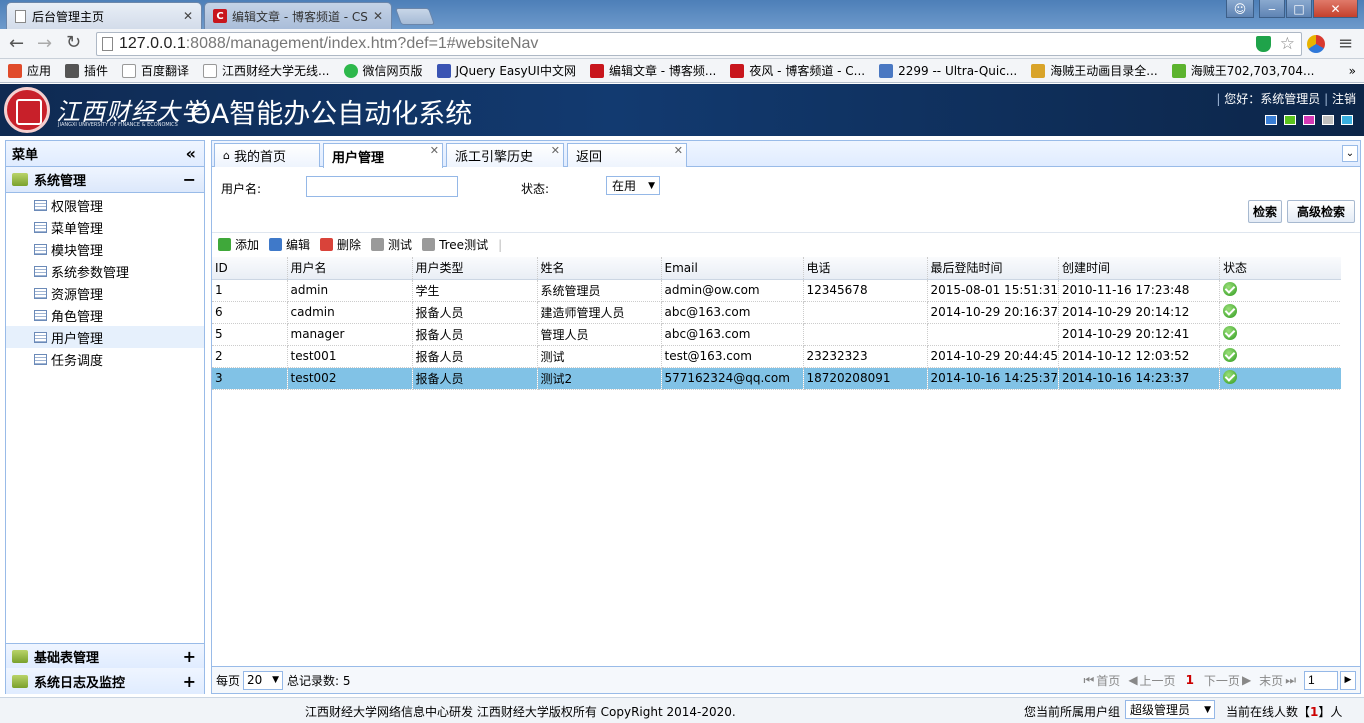  Describe the element at coordinates (105, 681) in the screenshot. I see `section-logs-monitoring: 系统日志及监控 +` at that location.